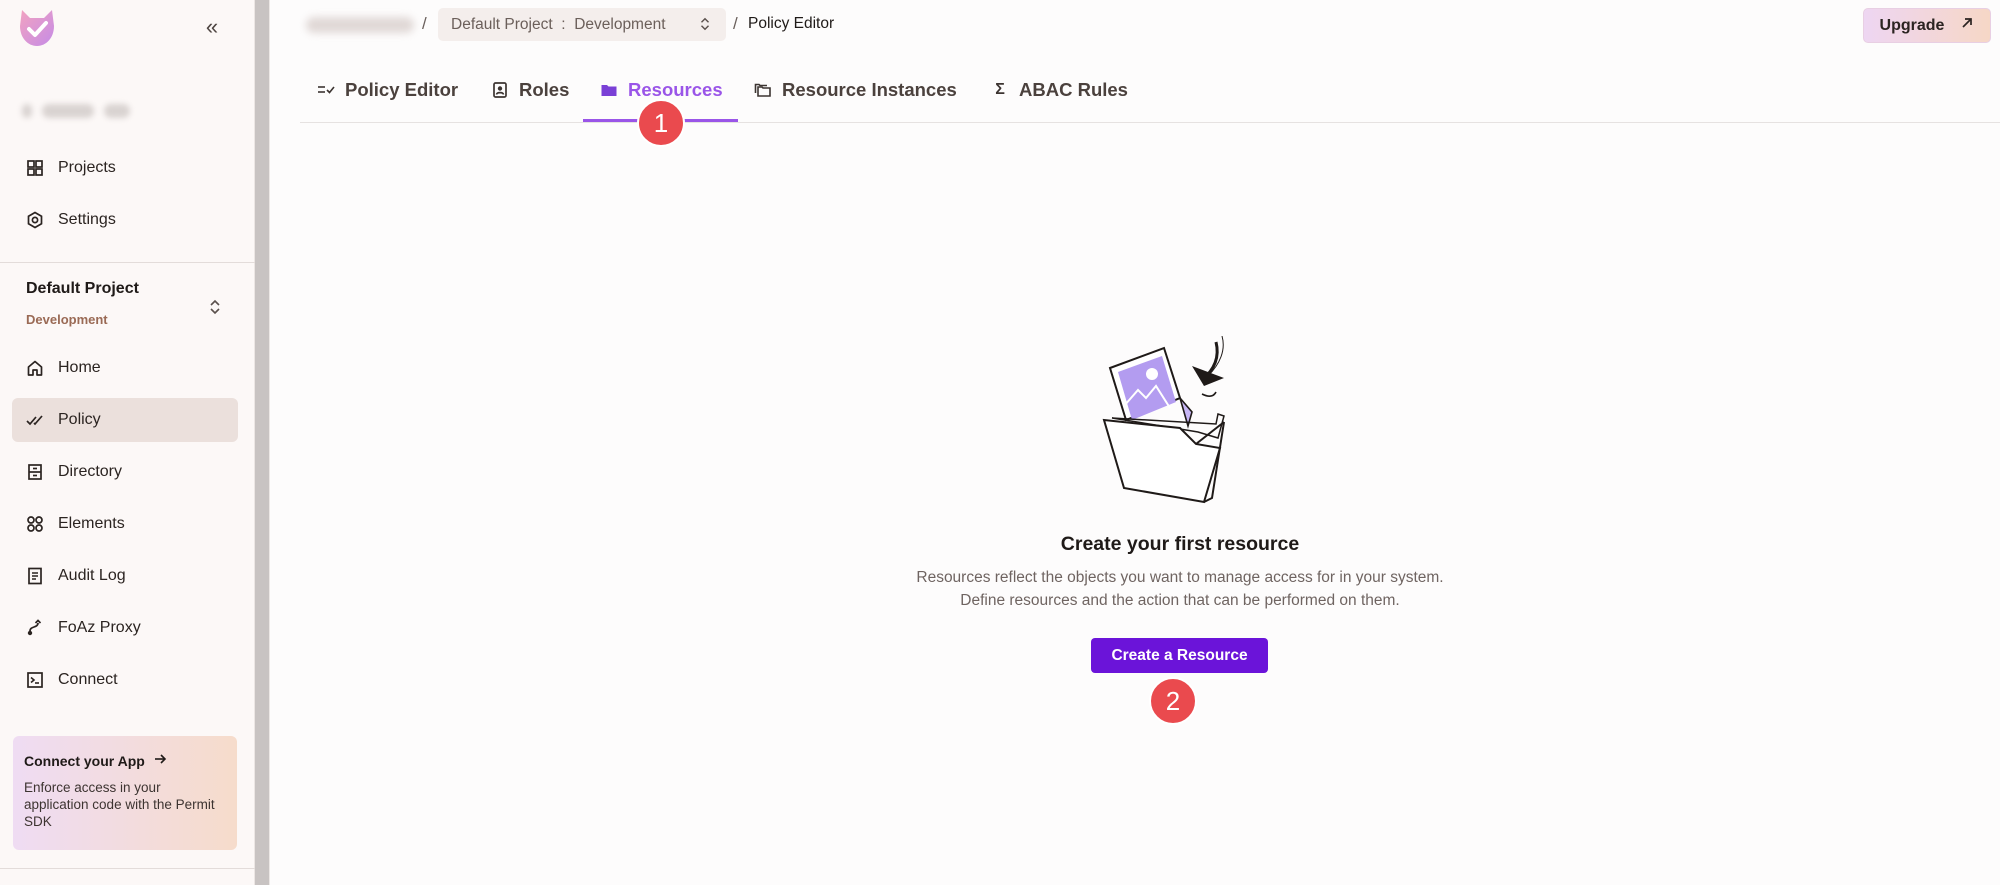 Image resolution: width=2000 pixels, height=885 pixels. What do you see at coordinates (763, 90) in the screenshot?
I see `instances-icon` at bounding box center [763, 90].